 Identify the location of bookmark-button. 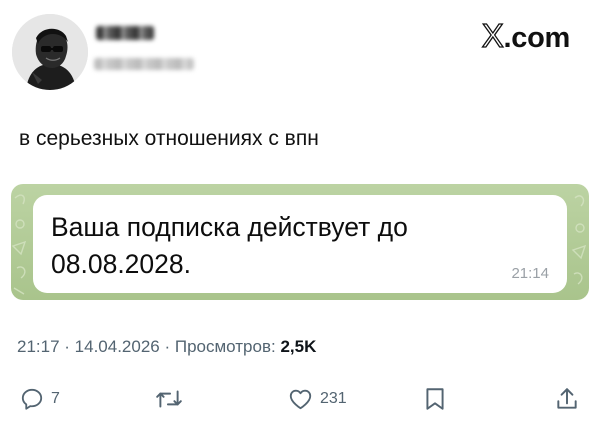
(435, 399).